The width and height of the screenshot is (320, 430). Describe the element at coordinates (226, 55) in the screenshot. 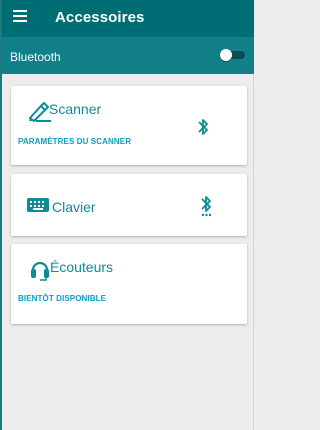

I see `switch-thumb` at that location.